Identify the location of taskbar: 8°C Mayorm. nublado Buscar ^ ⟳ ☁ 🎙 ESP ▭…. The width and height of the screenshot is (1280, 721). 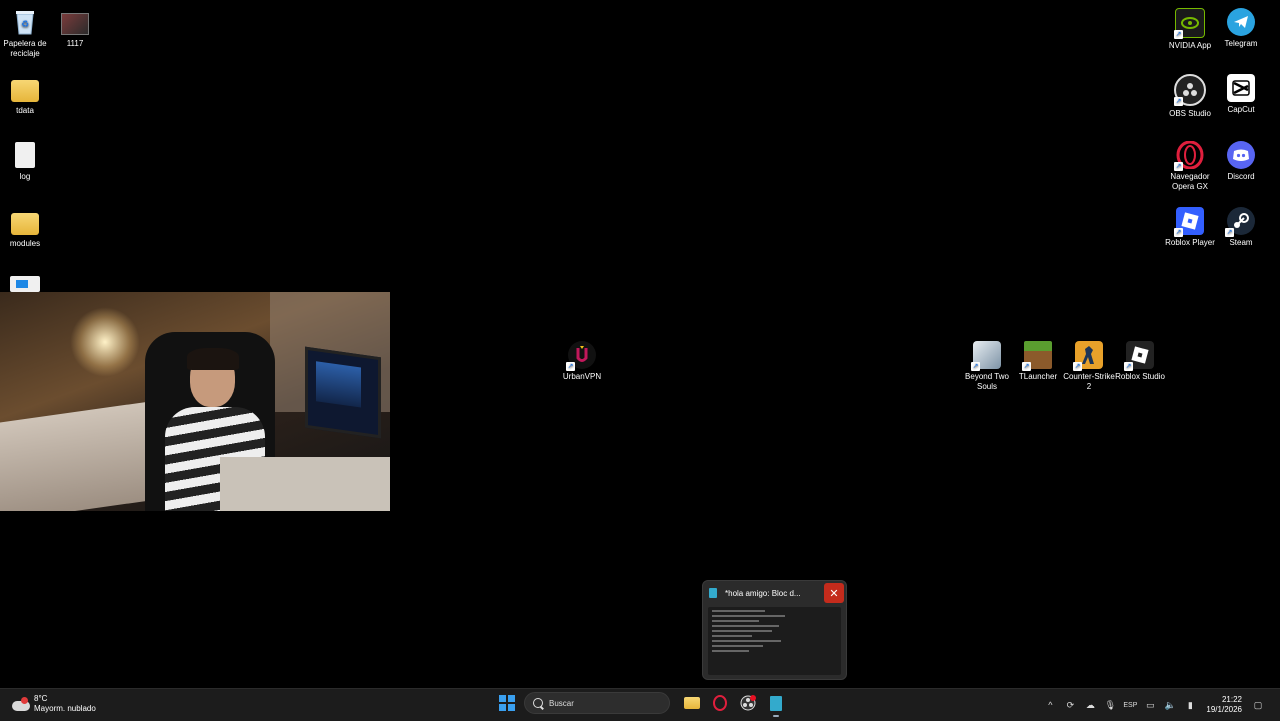
(640, 704).